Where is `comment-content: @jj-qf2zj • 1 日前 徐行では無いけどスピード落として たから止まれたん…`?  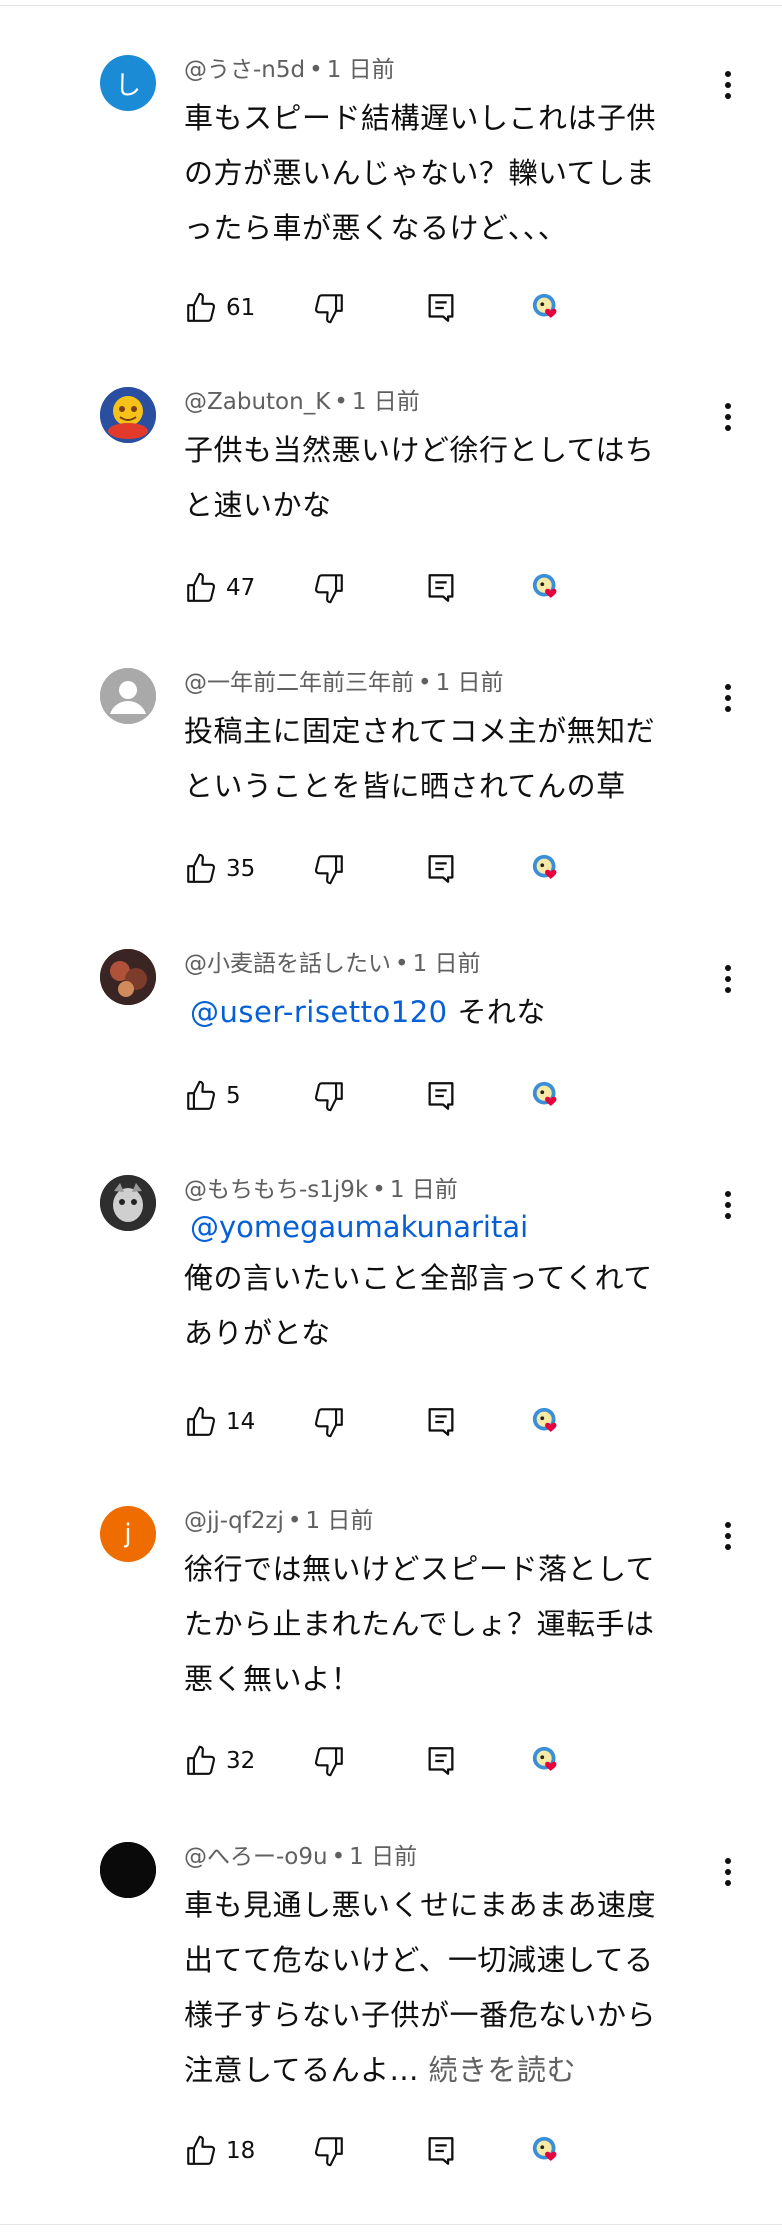
comment-content: @jj-qf2zj • 1 日前 徐行では無いけどスピード落として たから止まれたん… is located at coordinates (444, 1606).